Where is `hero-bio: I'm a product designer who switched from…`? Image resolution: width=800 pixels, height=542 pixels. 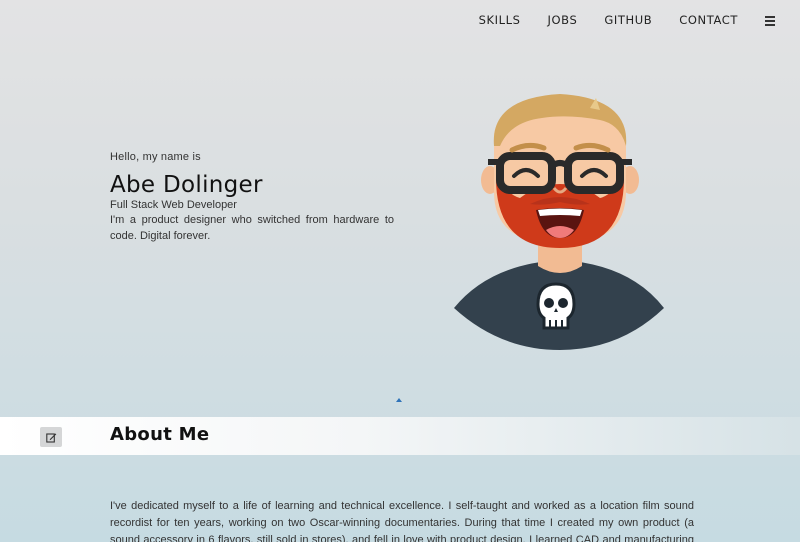 hero-bio: I'm a product designer who switched from… is located at coordinates (252, 228).